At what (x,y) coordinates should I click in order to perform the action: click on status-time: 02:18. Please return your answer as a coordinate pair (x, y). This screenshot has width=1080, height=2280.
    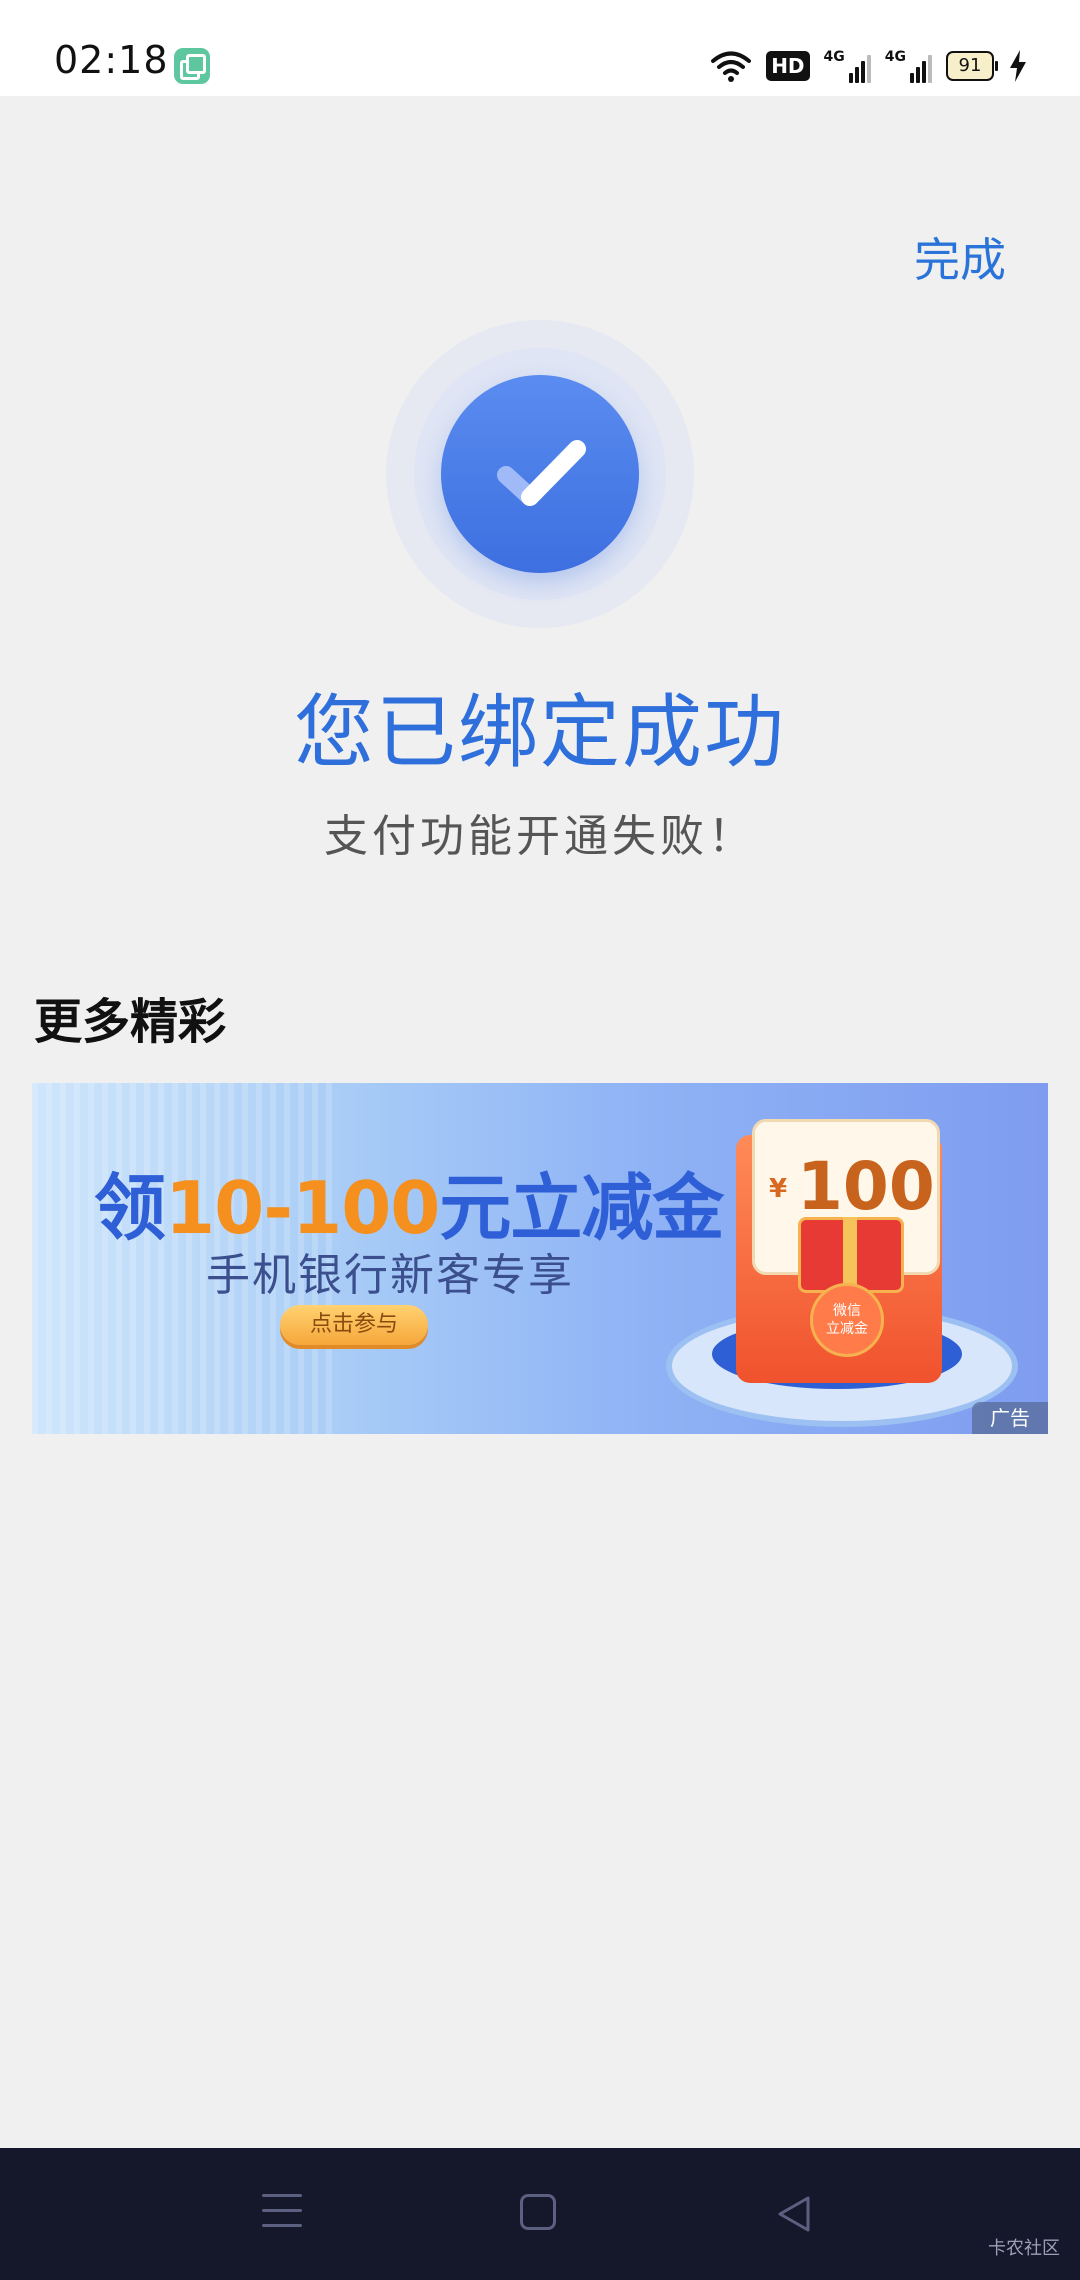
    Looking at the image, I should click on (111, 60).